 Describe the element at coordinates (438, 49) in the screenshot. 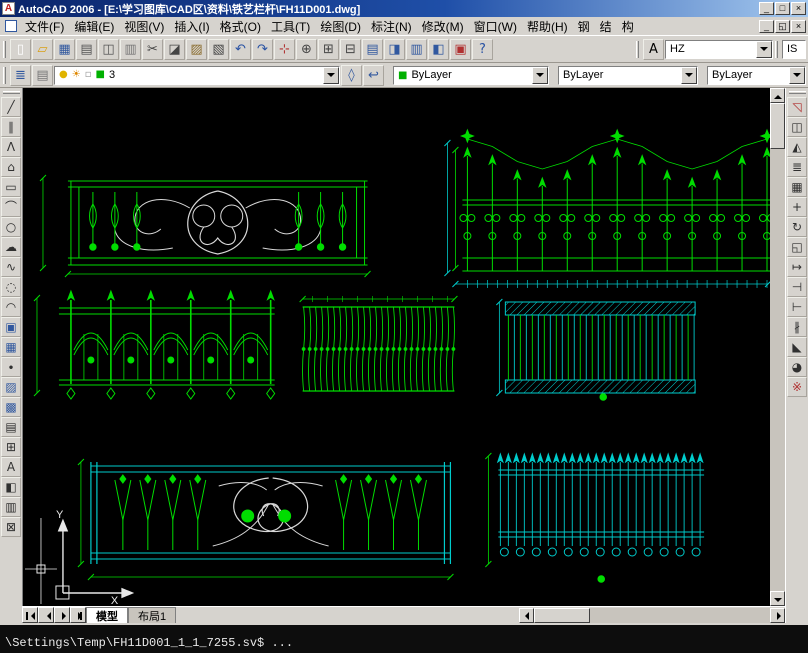

I see `sheet-set-manager-icon: ◧` at that location.